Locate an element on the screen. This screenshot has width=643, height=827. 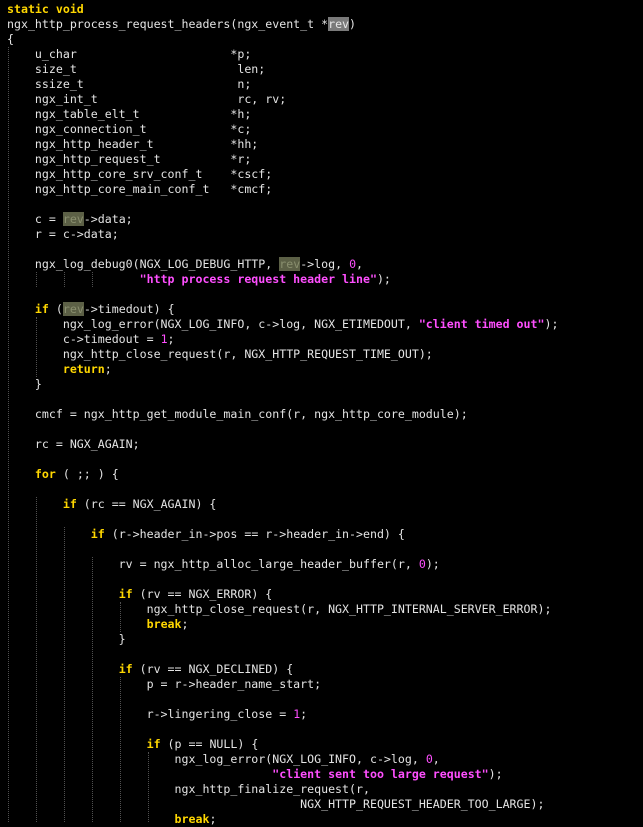
number-literal: 1 is located at coordinates (164, 339).